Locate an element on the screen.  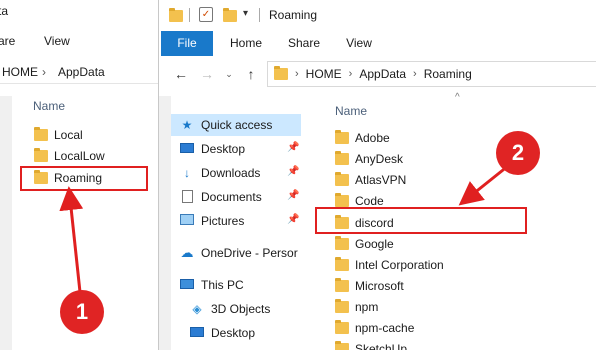
list-item: SketchUp is located at coordinates (371, 344).